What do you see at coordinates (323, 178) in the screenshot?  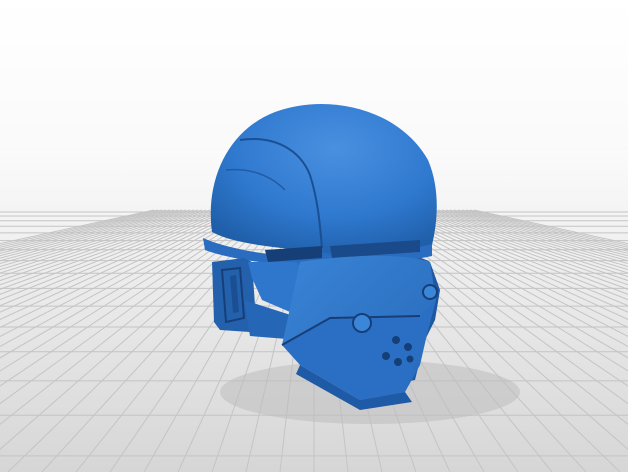 I see `helmet-dome` at bounding box center [323, 178].